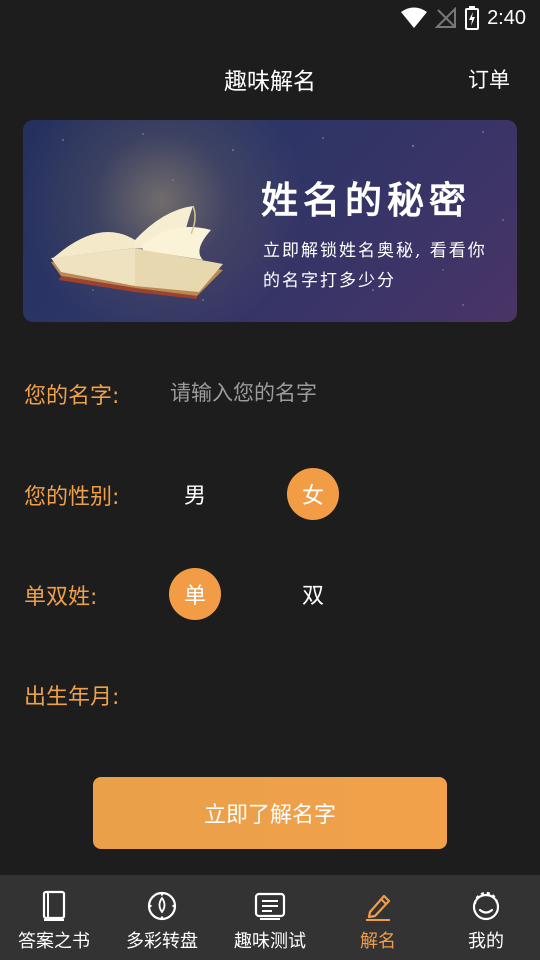  I want to click on surname-option-single: 单, so click(195, 594).